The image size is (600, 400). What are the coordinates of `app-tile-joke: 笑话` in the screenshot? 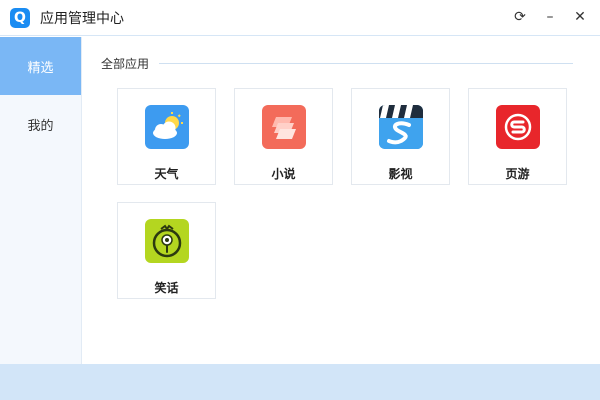 It's located at (166, 250).